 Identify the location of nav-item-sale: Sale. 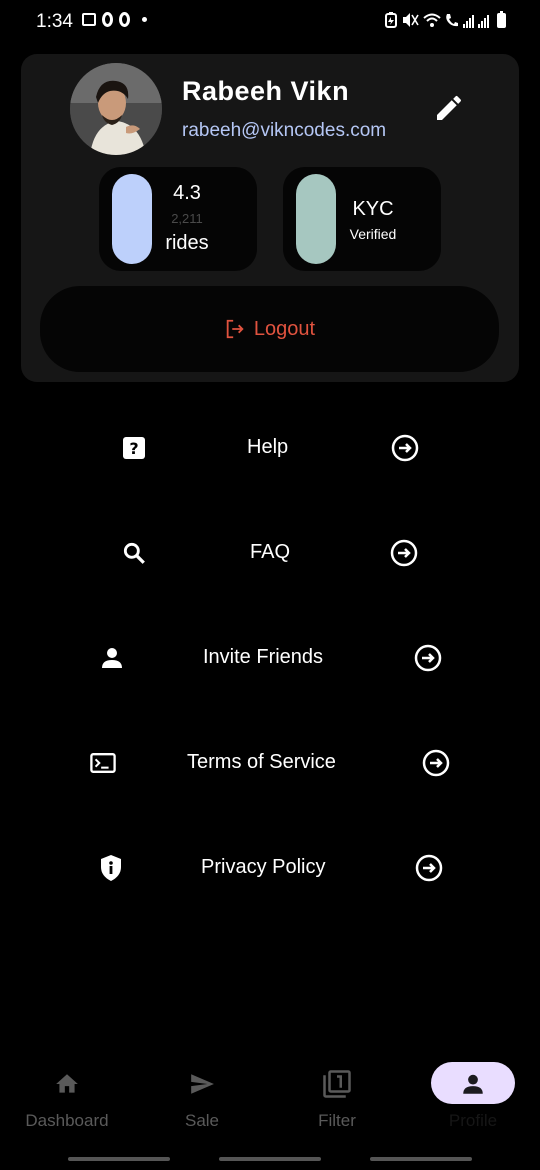
(202, 1103).